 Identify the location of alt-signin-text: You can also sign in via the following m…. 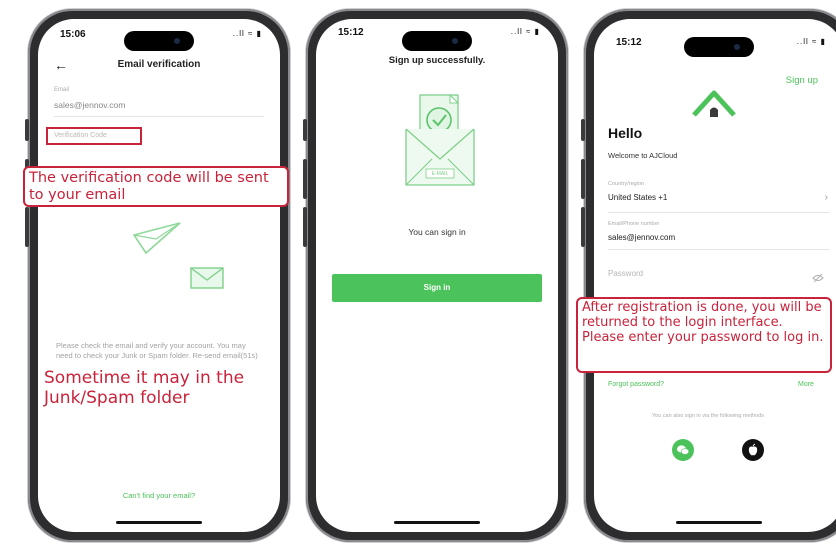
(707, 416).